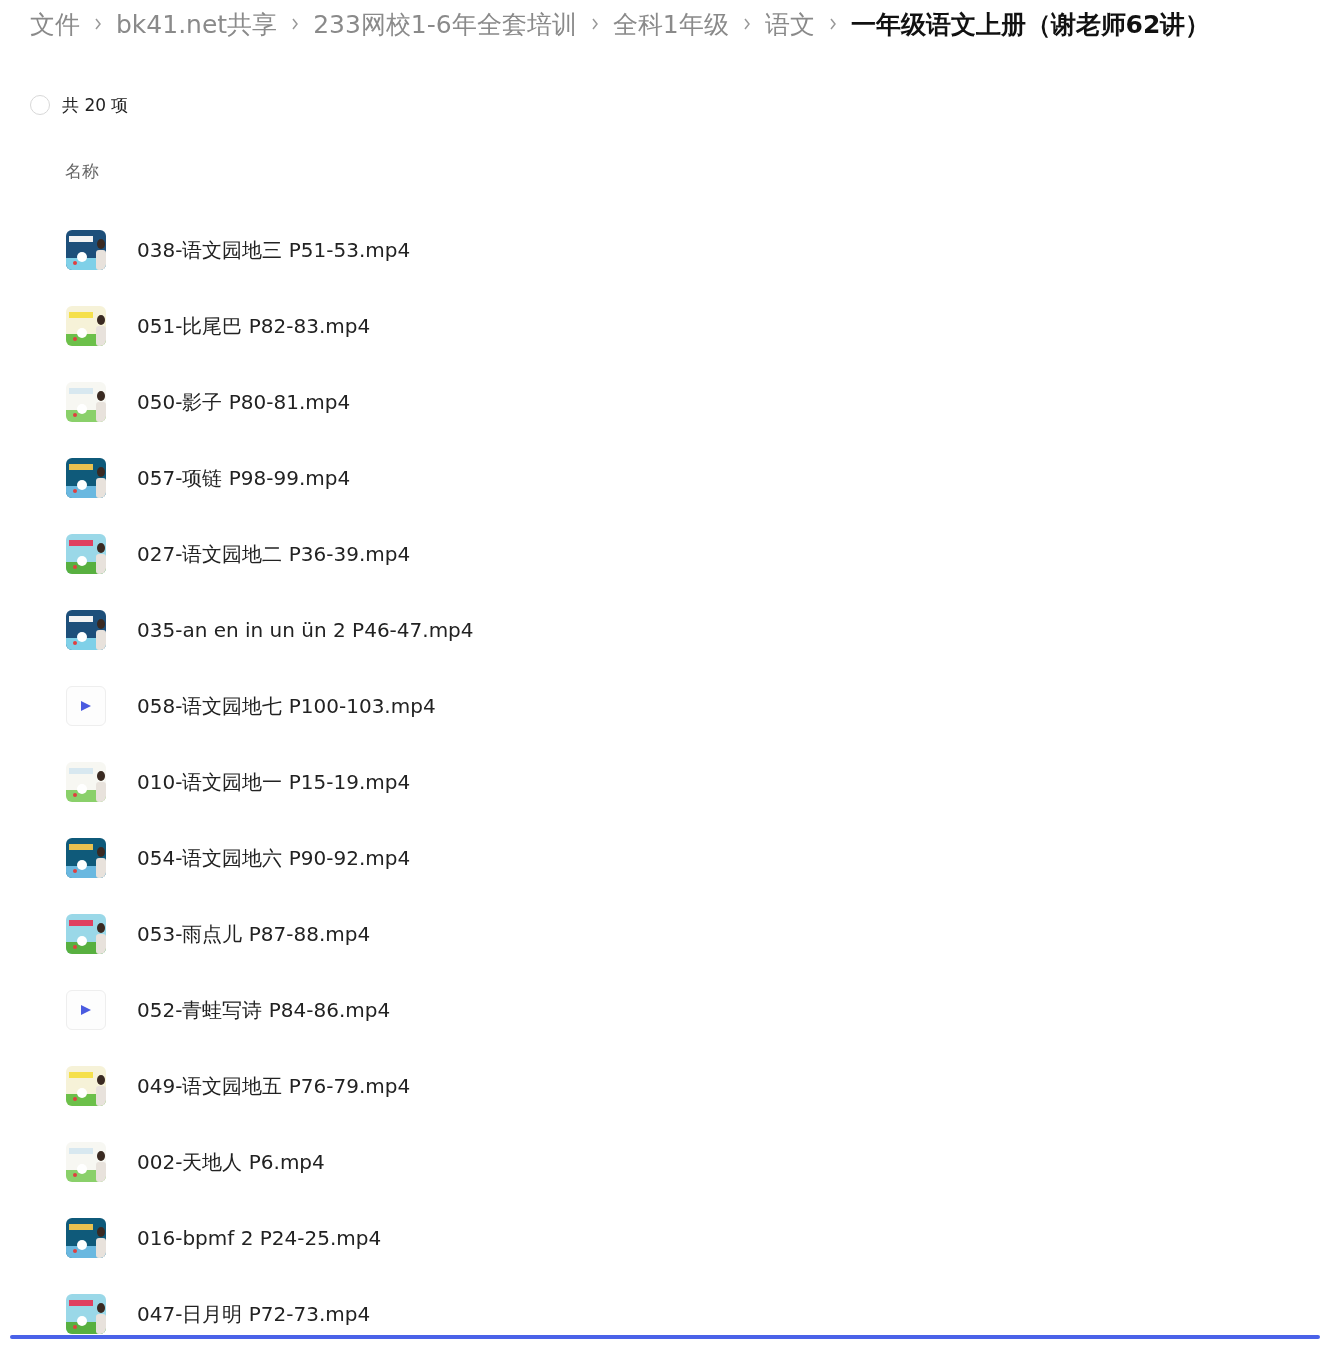 The width and height of the screenshot is (1330, 1345). What do you see at coordinates (274, 250) in the screenshot?
I see `file-name: 038-语文园地三 P51-53.mp4` at bounding box center [274, 250].